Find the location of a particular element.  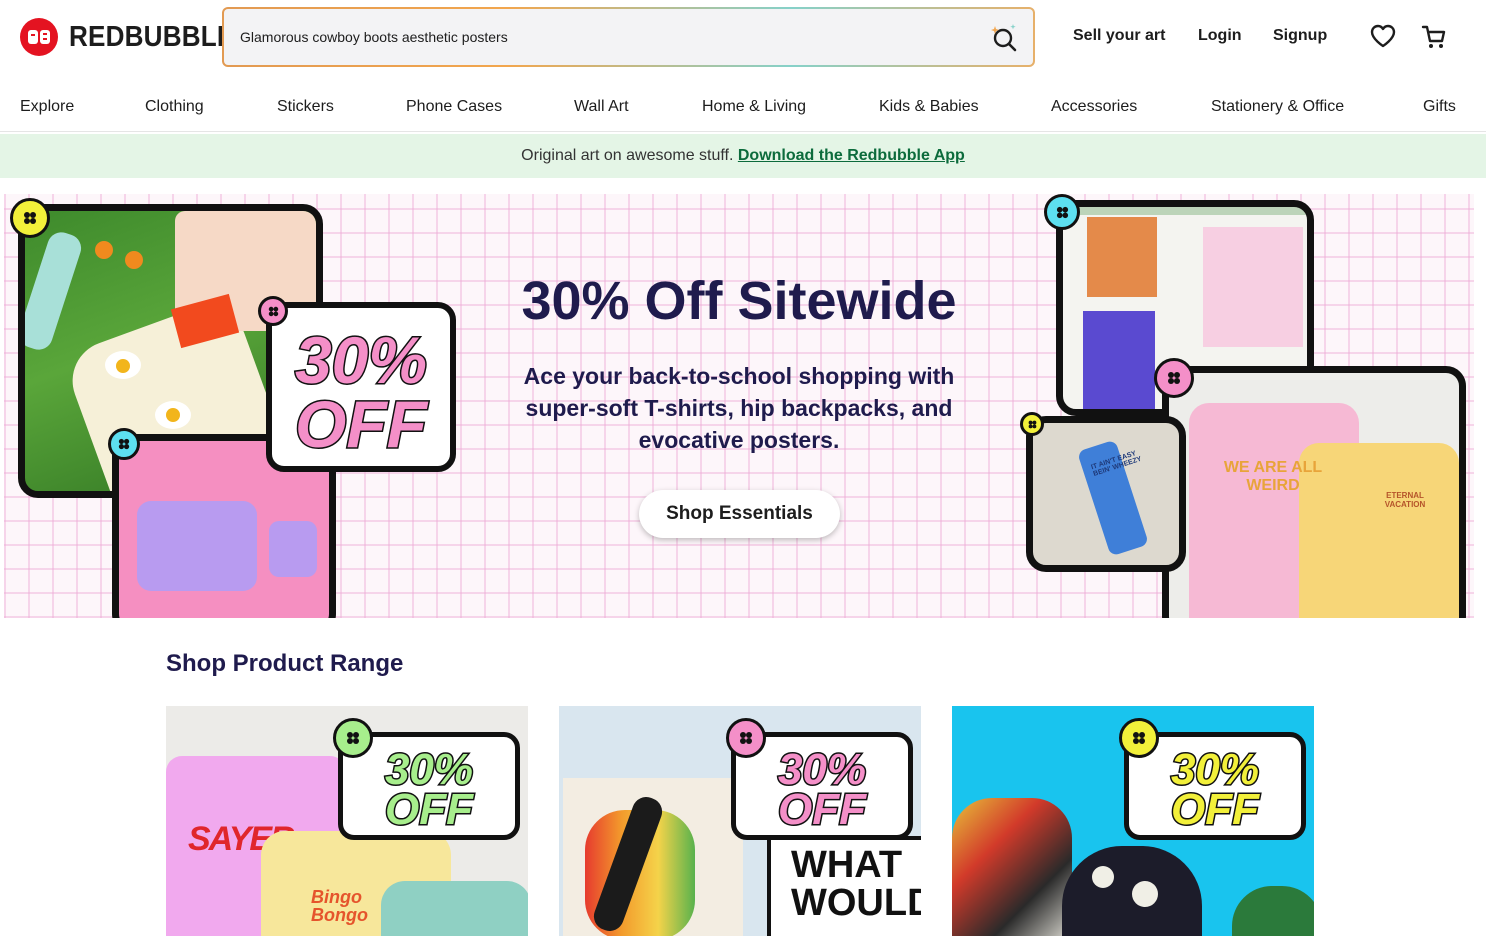

search-input is located at coordinates (590, 37).